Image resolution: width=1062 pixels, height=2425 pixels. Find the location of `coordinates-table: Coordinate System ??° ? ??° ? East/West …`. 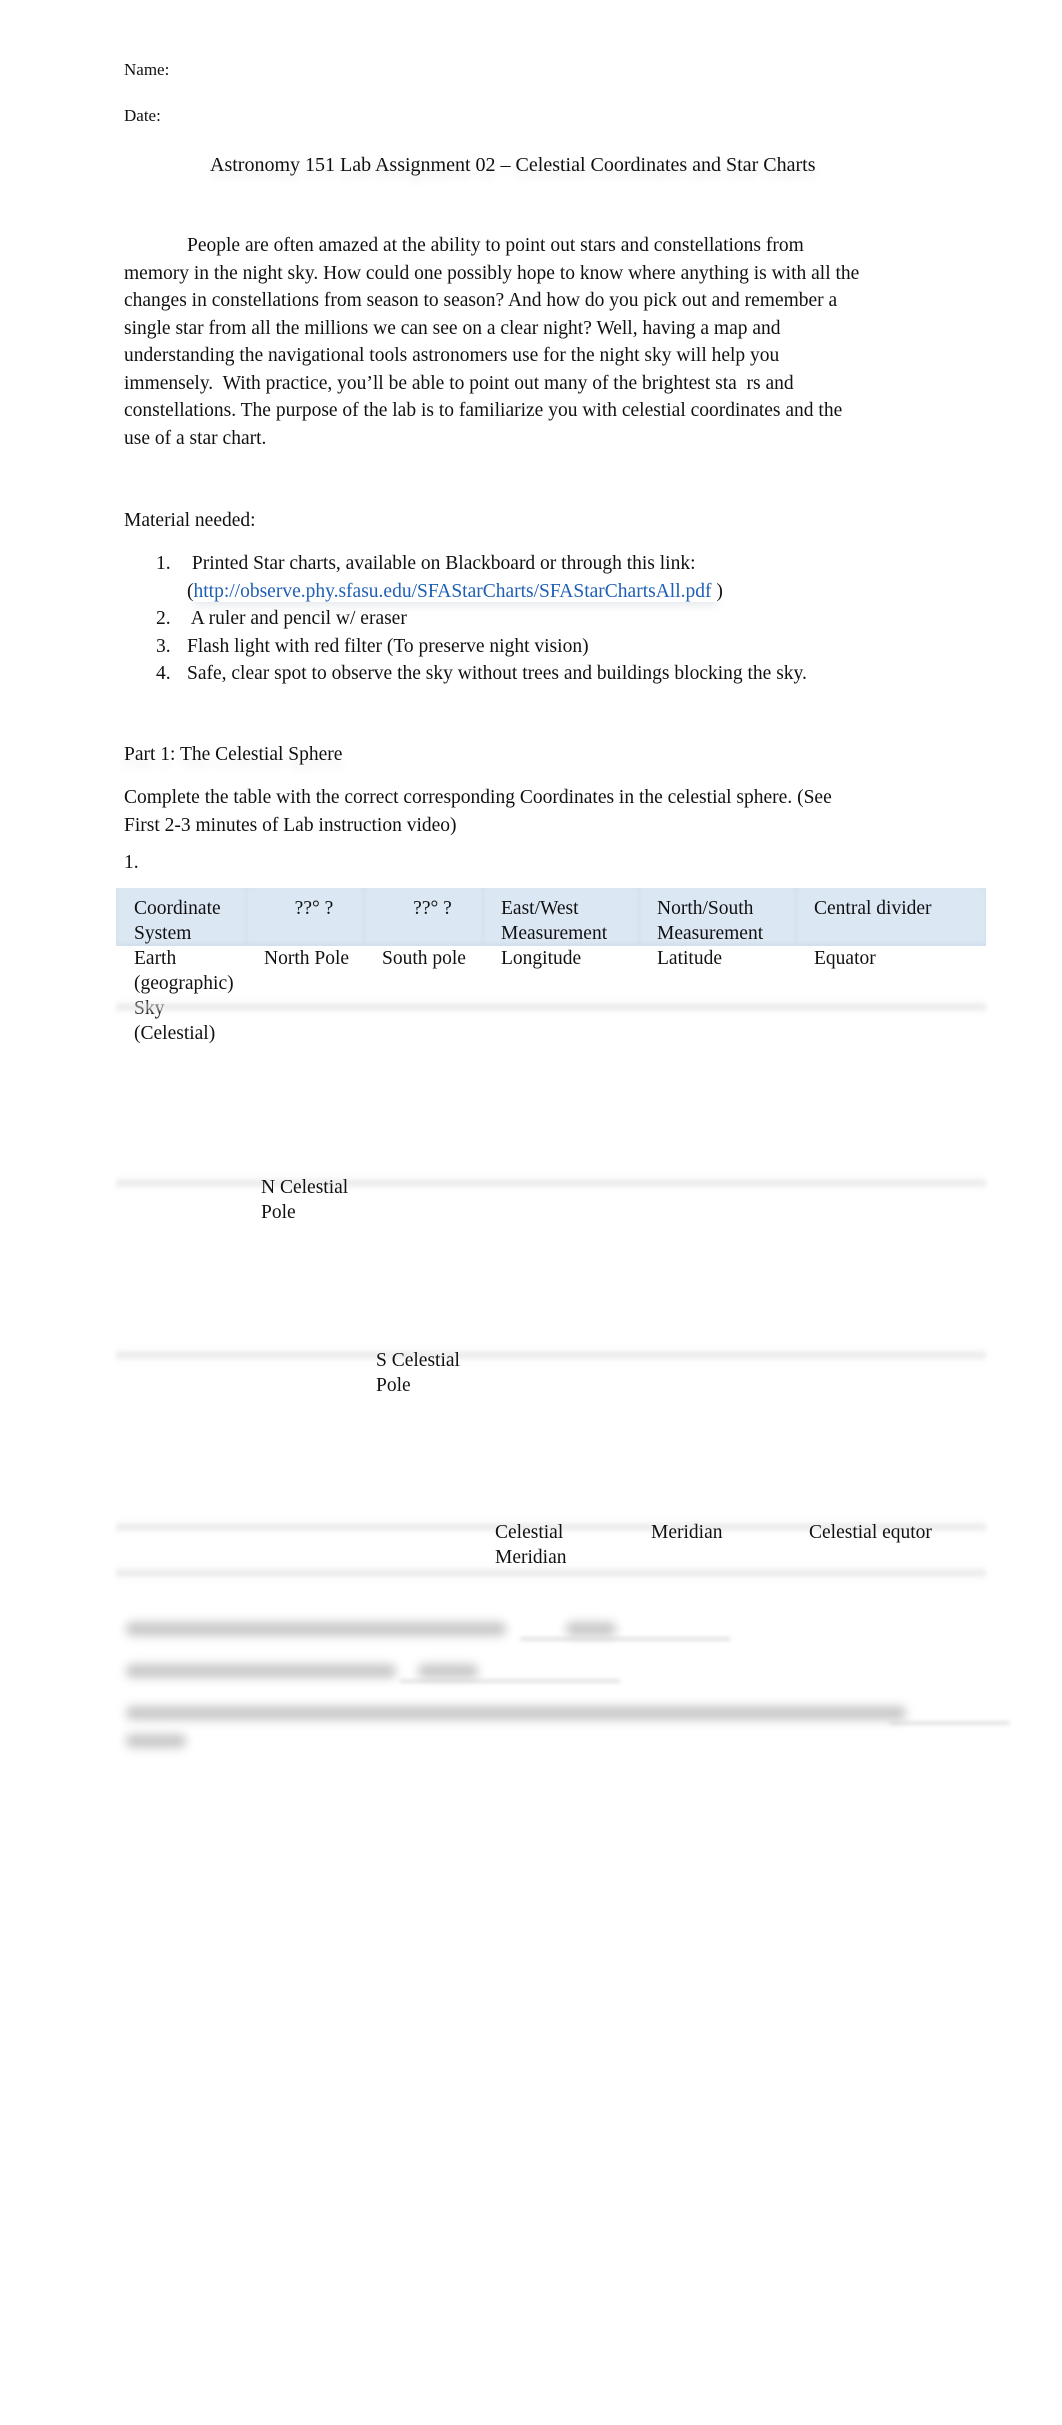

coordinates-table: Coordinate System ??° ? ??° ? East/West … is located at coordinates (551, 967).